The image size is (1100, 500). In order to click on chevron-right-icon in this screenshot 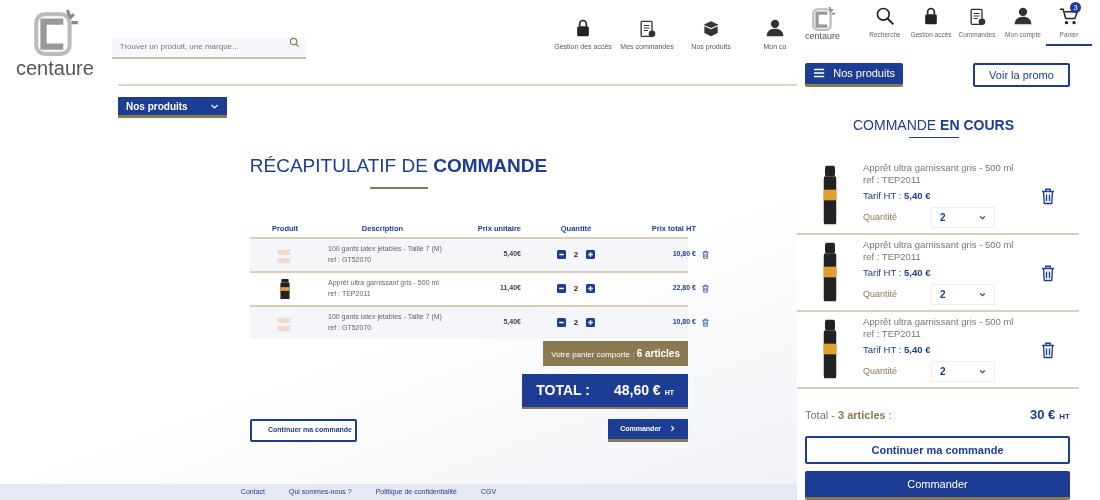, I will do `click(672, 429)`.